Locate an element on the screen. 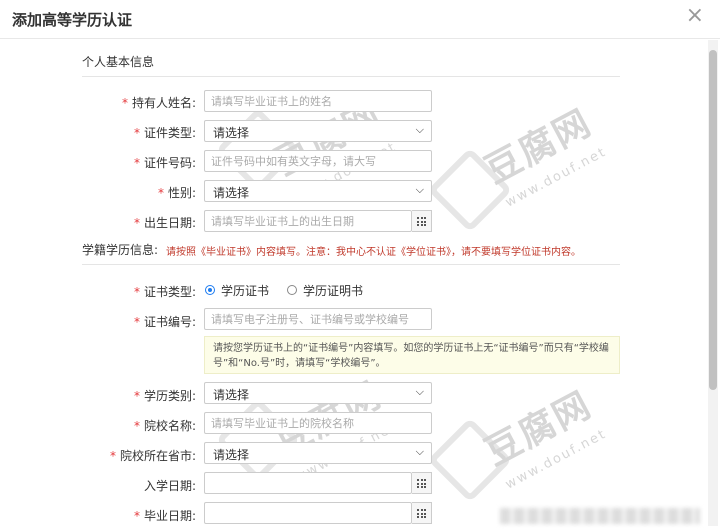 The height and width of the screenshot is (530, 720). id-number-input is located at coordinates (318, 161).